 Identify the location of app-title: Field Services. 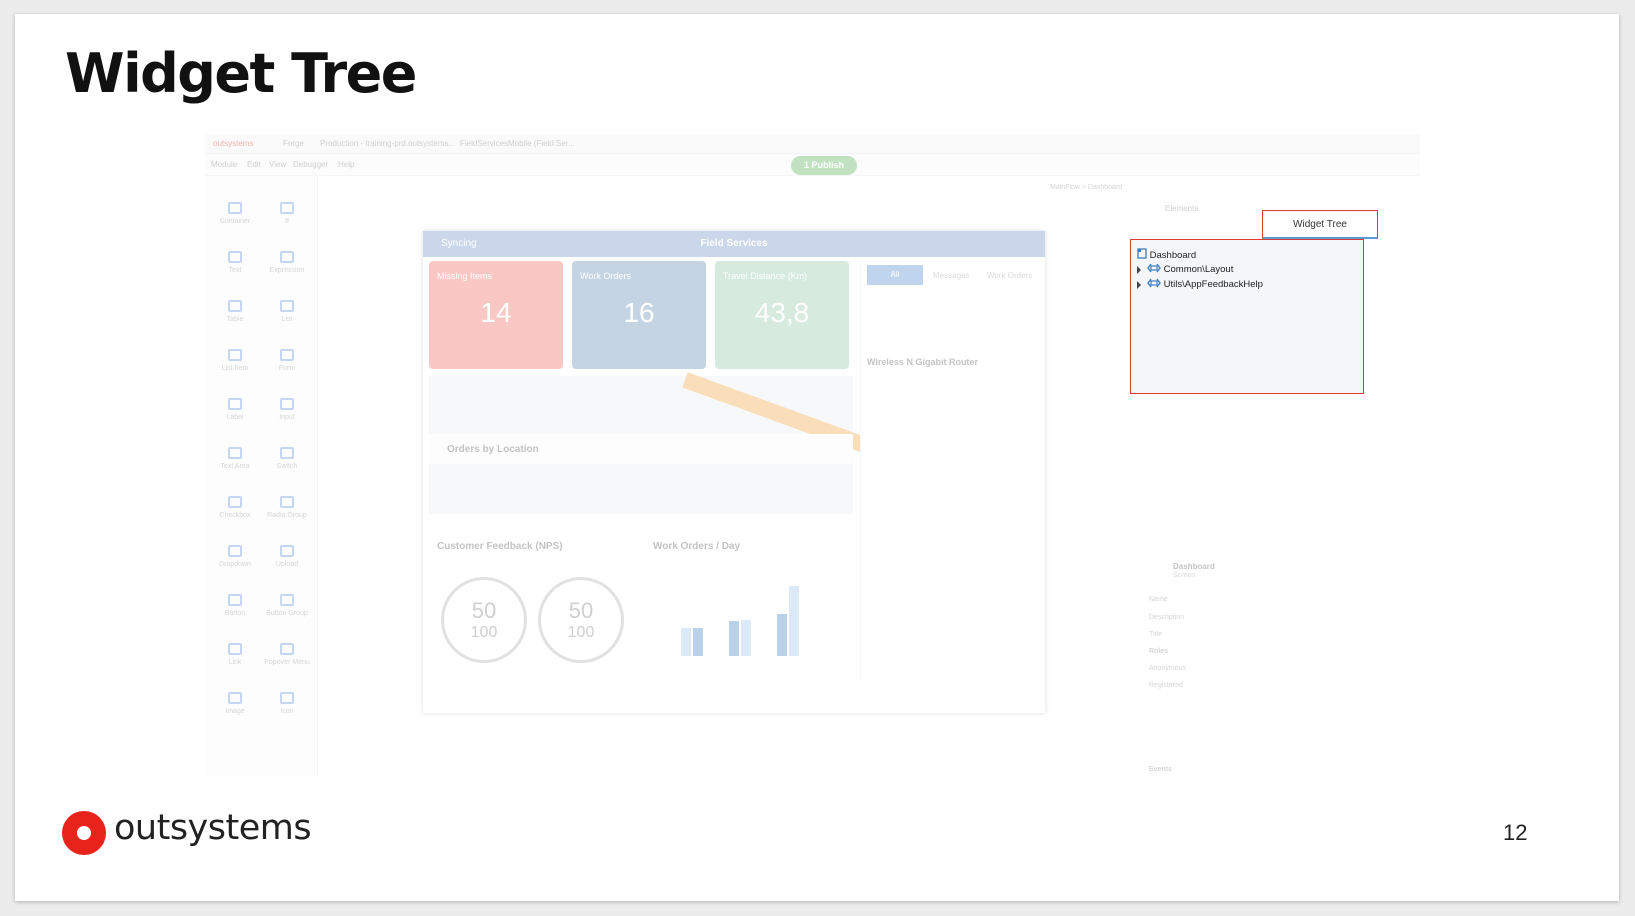
(734, 243).